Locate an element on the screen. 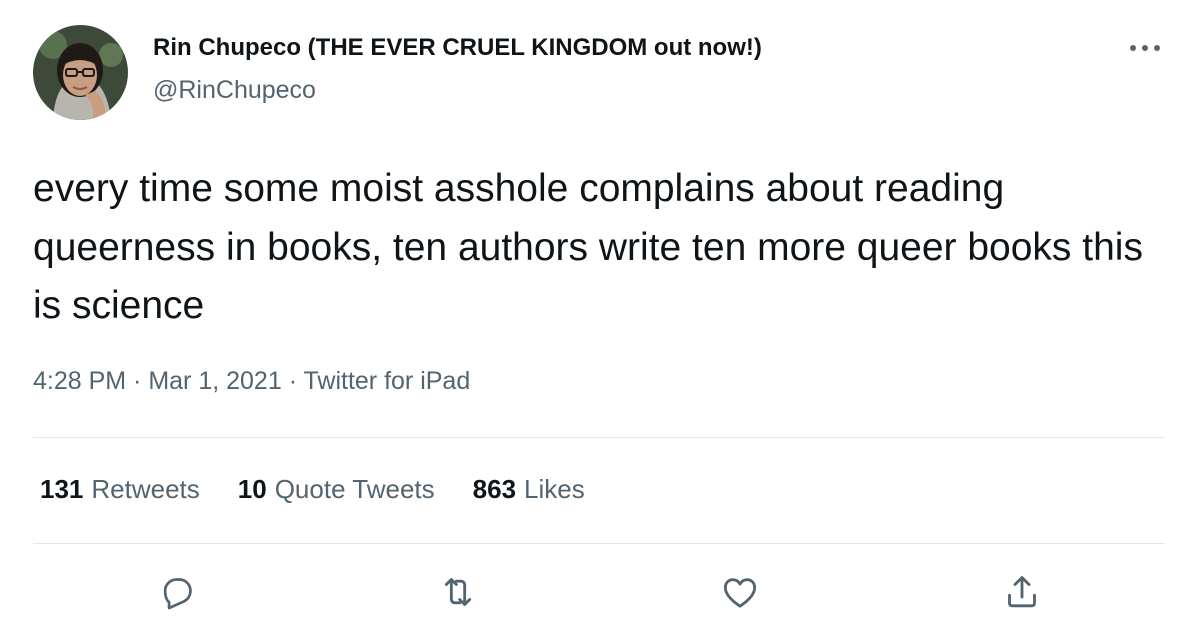 Image resolution: width=1196 pixels, height=637 pixels. quote-tweets-label: Quote Tweets is located at coordinates (354, 489).